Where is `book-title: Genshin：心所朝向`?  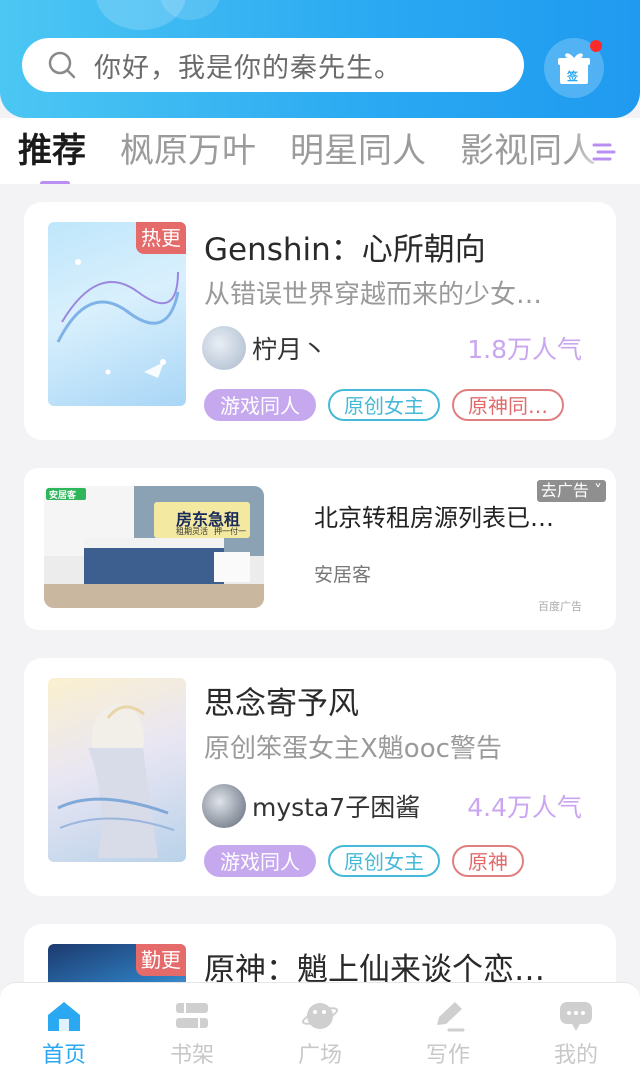
book-title: Genshin：心所朝向 is located at coordinates (345, 250).